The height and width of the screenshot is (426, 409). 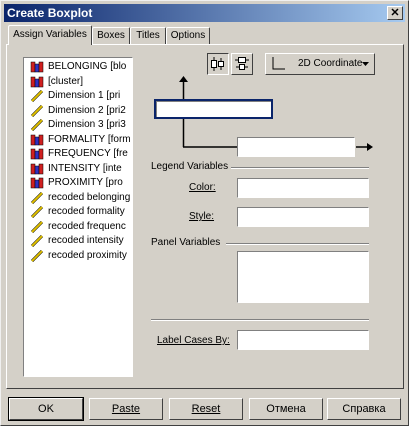 What do you see at coordinates (89, 139) in the screenshot?
I see `variable-label: FORMALITY [form` at bounding box center [89, 139].